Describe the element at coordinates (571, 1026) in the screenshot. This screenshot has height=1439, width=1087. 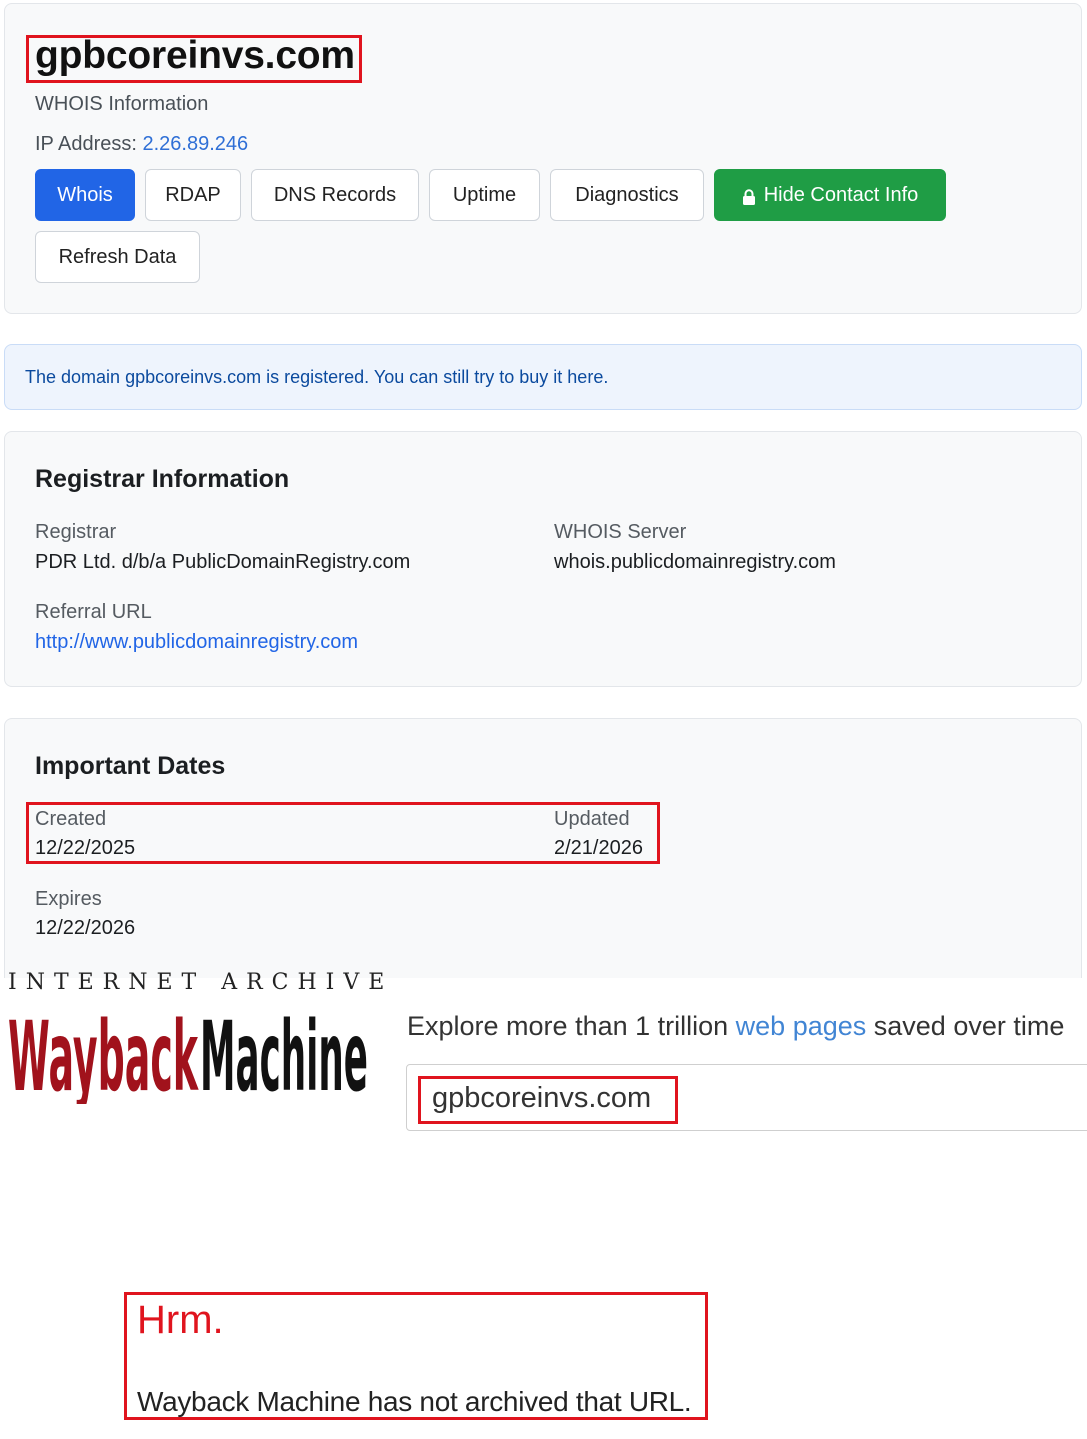
I see `tagline-pre: Explore more than 1 trillion` at that location.